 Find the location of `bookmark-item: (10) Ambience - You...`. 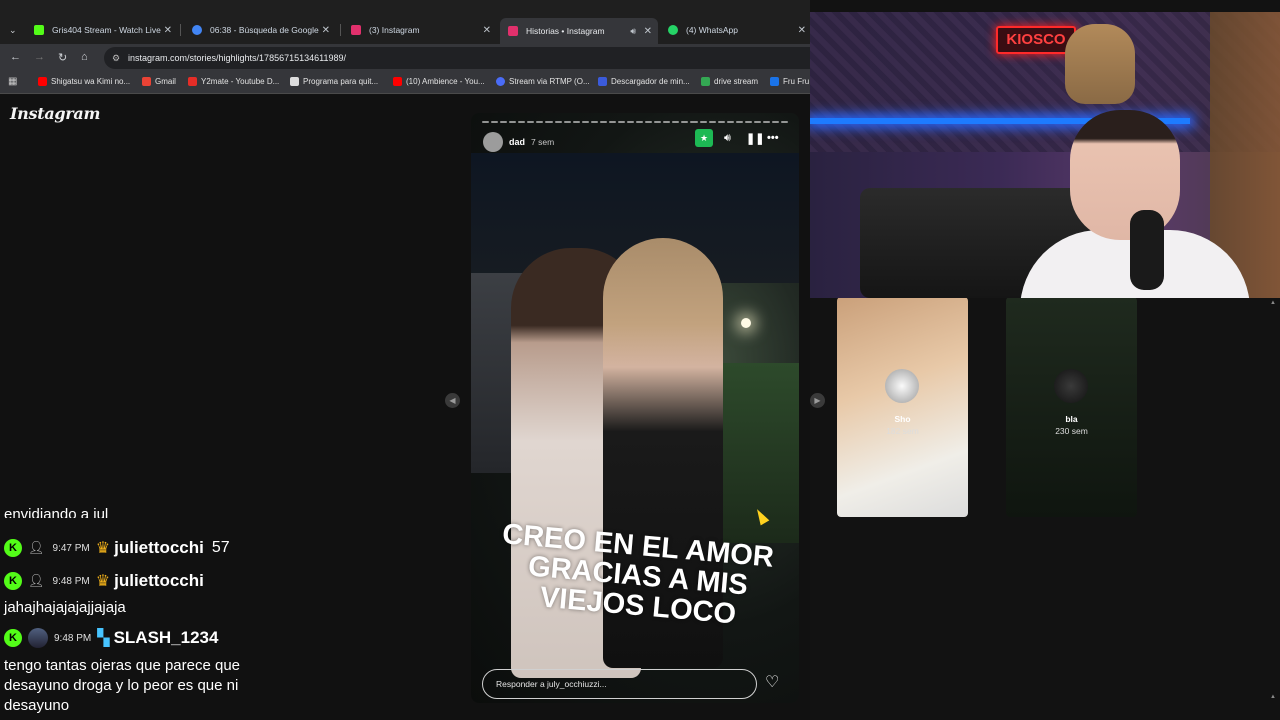

bookmark-item: (10) Ambience - You... is located at coordinates (439, 81).